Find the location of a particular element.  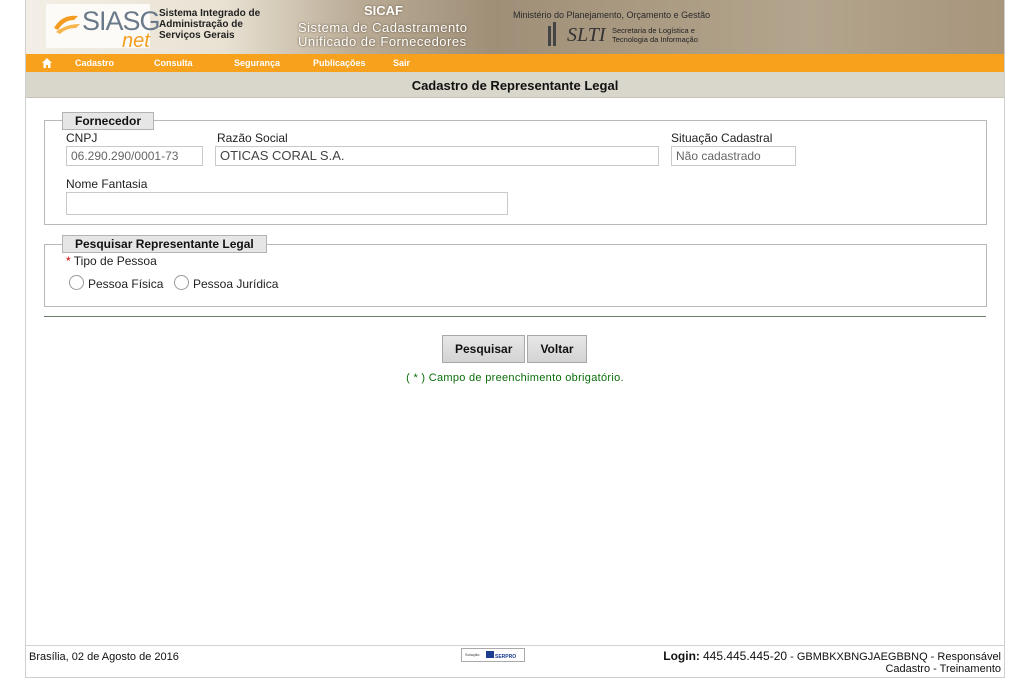

voltar-button: Voltar is located at coordinates (557, 349).